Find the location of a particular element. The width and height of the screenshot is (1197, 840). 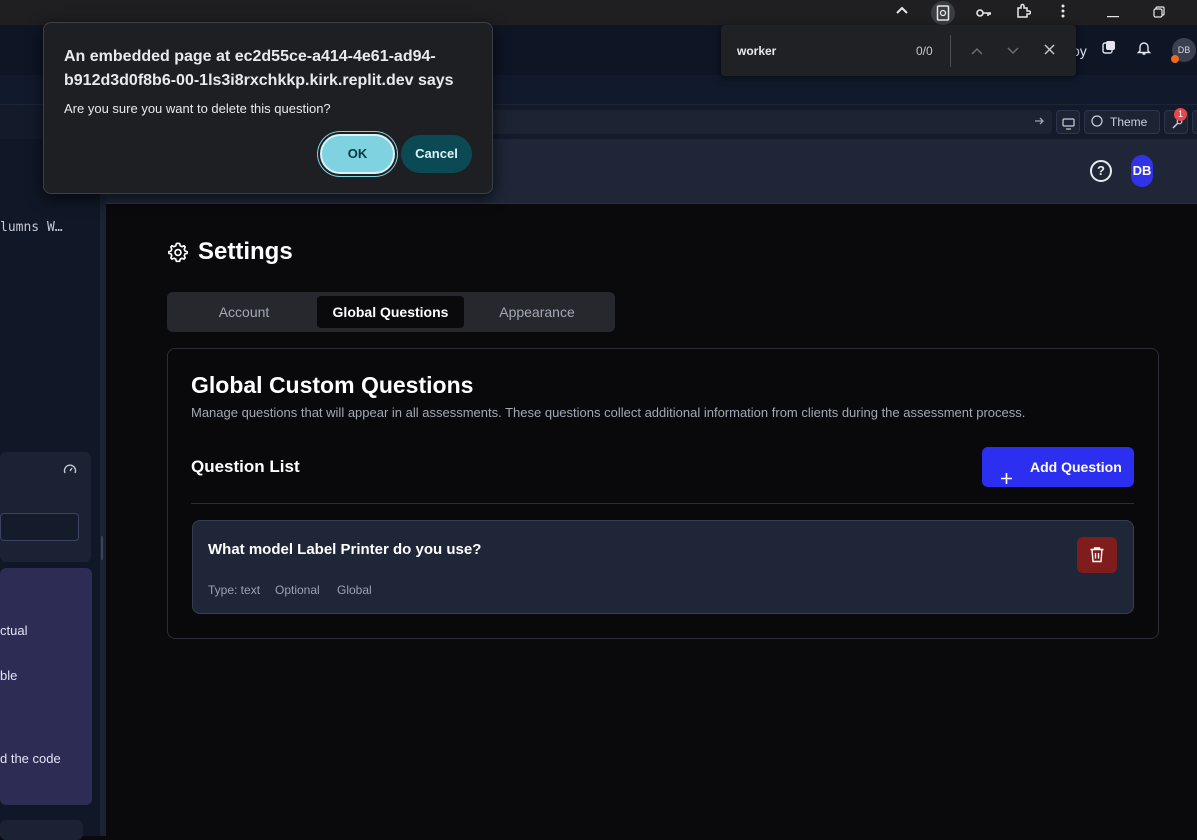

left-text-3: d the code is located at coordinates (30, 758).